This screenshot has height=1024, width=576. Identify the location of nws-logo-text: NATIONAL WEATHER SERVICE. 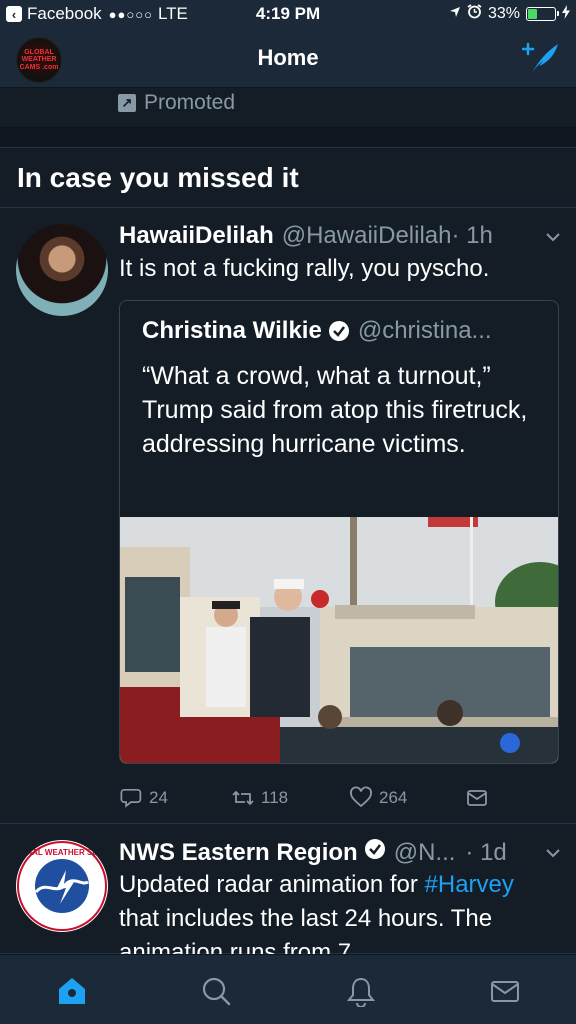
(62, 852).